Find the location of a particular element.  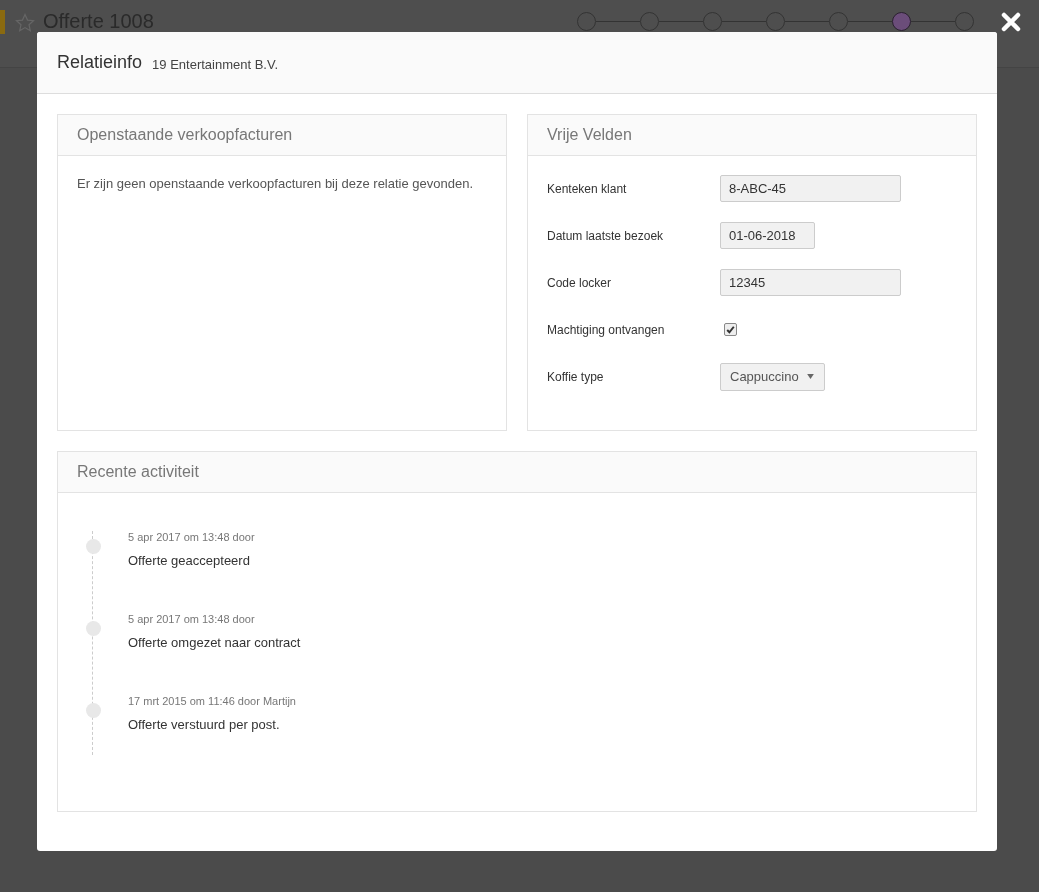

caret-icon is located at coordinates (810, 376).